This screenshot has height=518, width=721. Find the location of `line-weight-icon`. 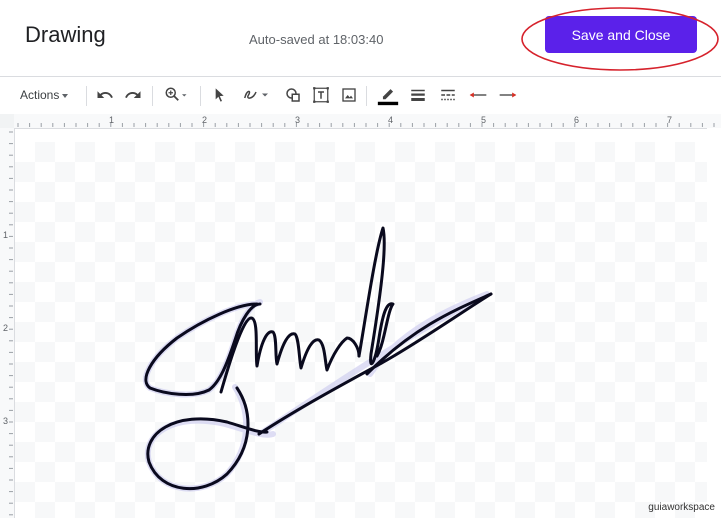

line-weight-icon is located at coordinates (418, 95).